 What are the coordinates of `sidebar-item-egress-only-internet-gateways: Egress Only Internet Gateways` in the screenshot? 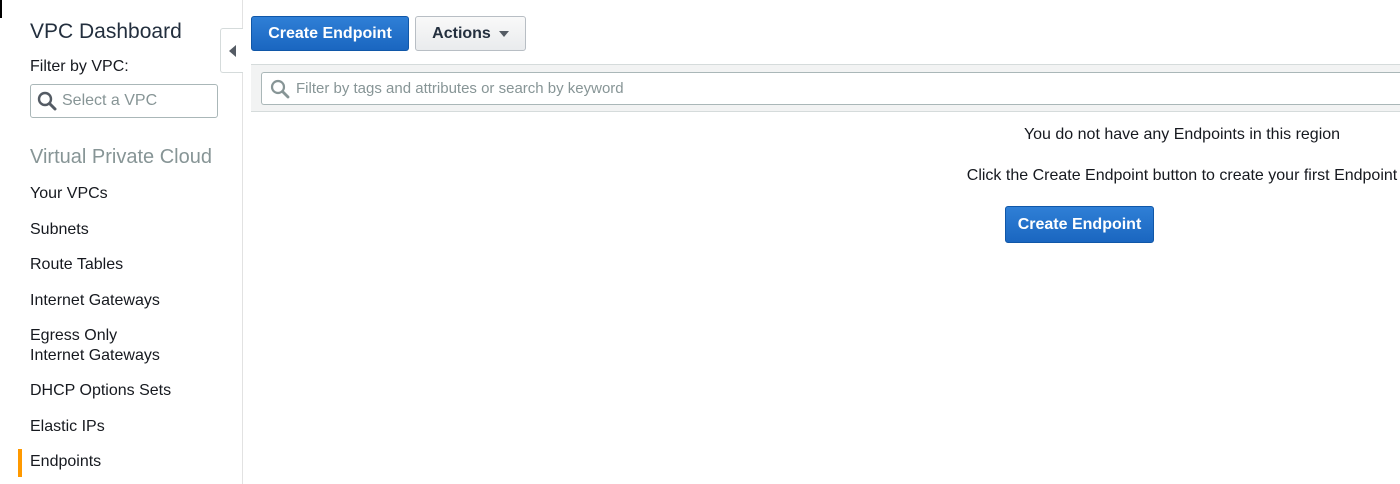 It's located at (87, 346).